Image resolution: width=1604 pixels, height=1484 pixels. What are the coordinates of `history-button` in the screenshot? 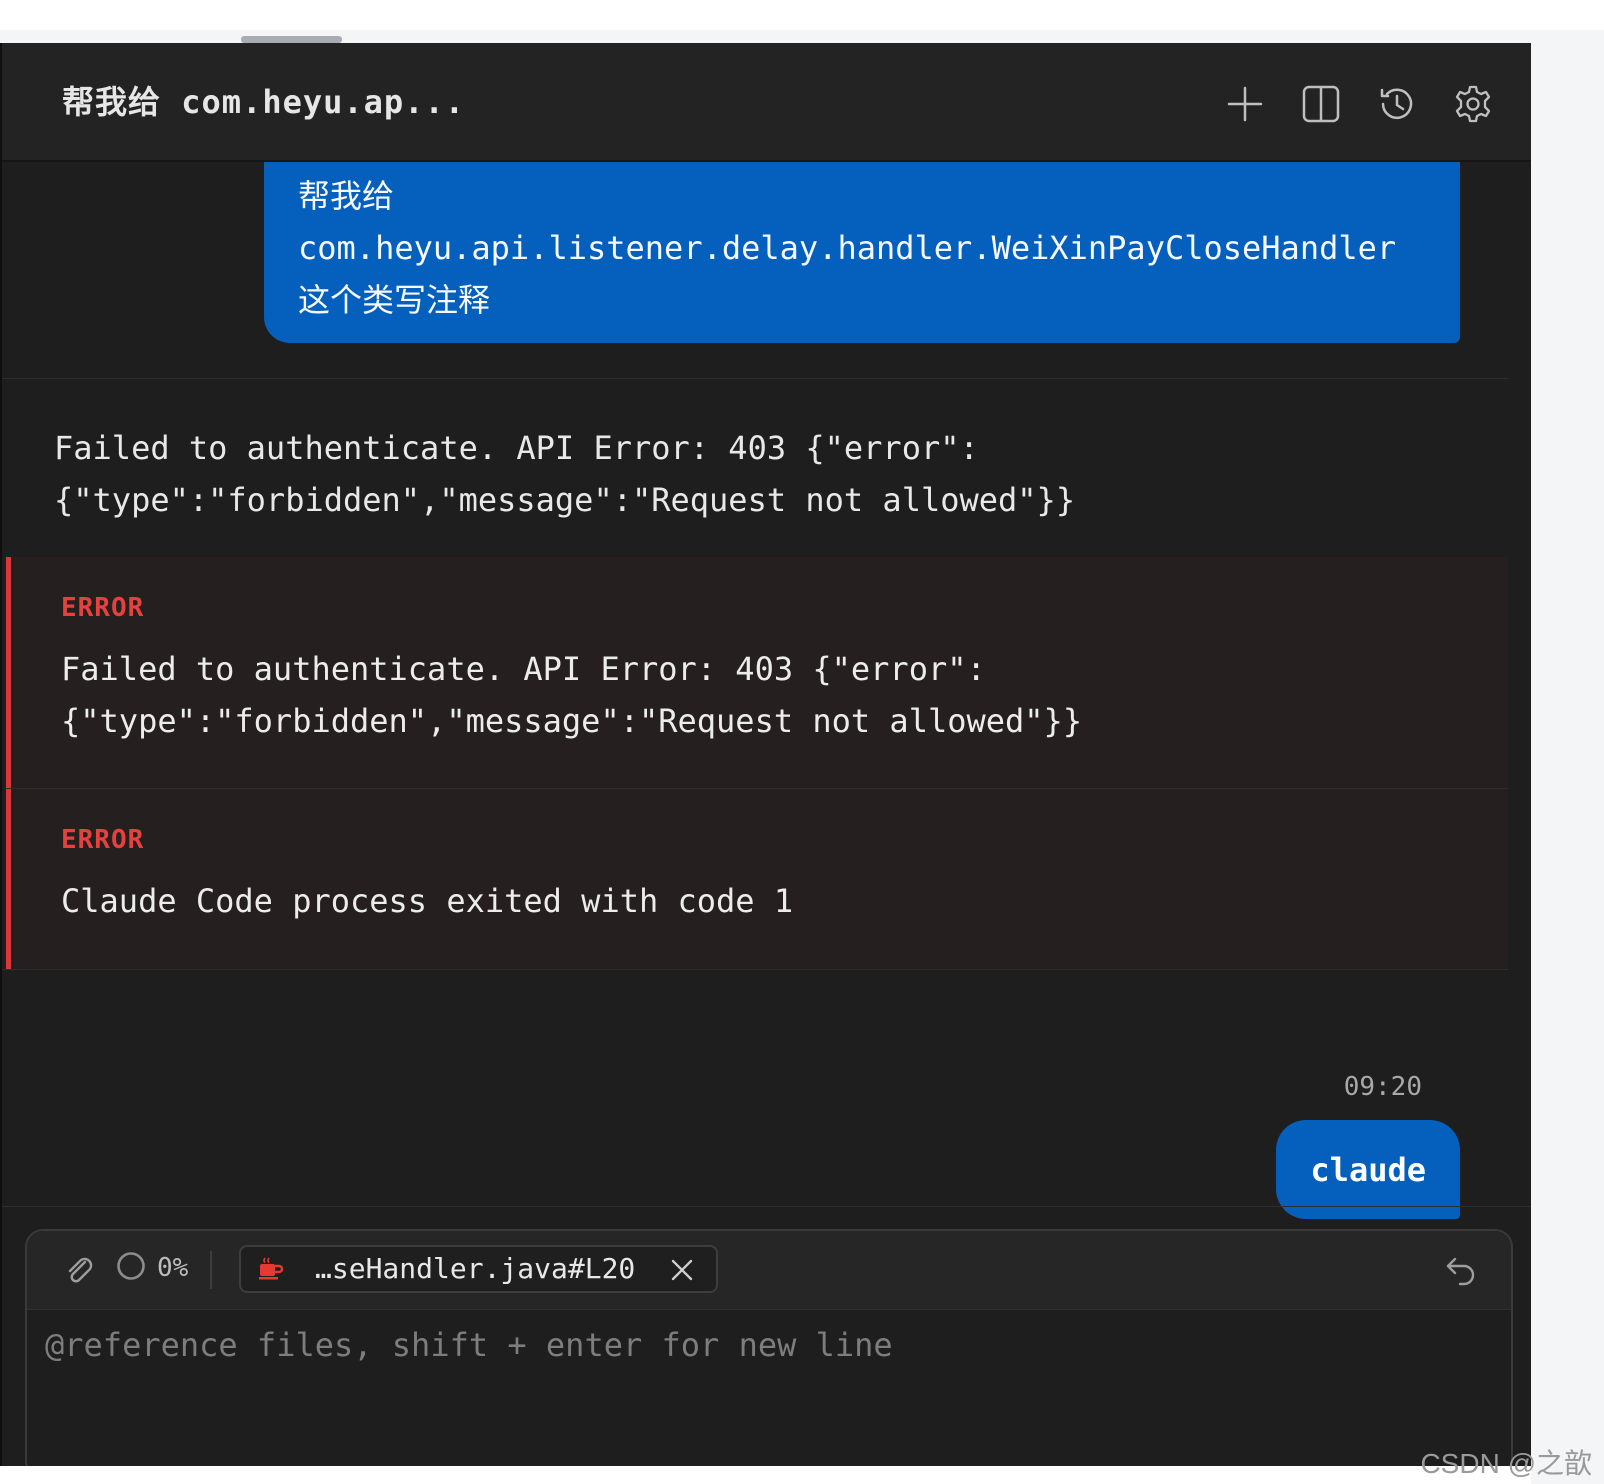 It's located at (1397, 104).